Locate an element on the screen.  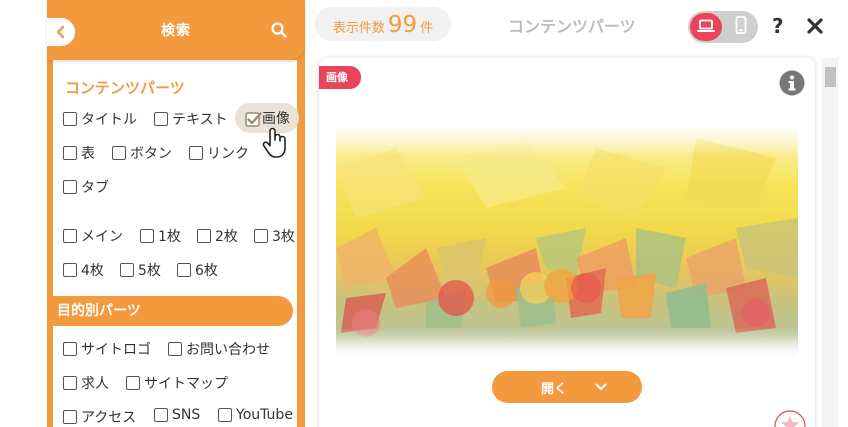
favorite-star-icon is located at coordinates (790, 418).